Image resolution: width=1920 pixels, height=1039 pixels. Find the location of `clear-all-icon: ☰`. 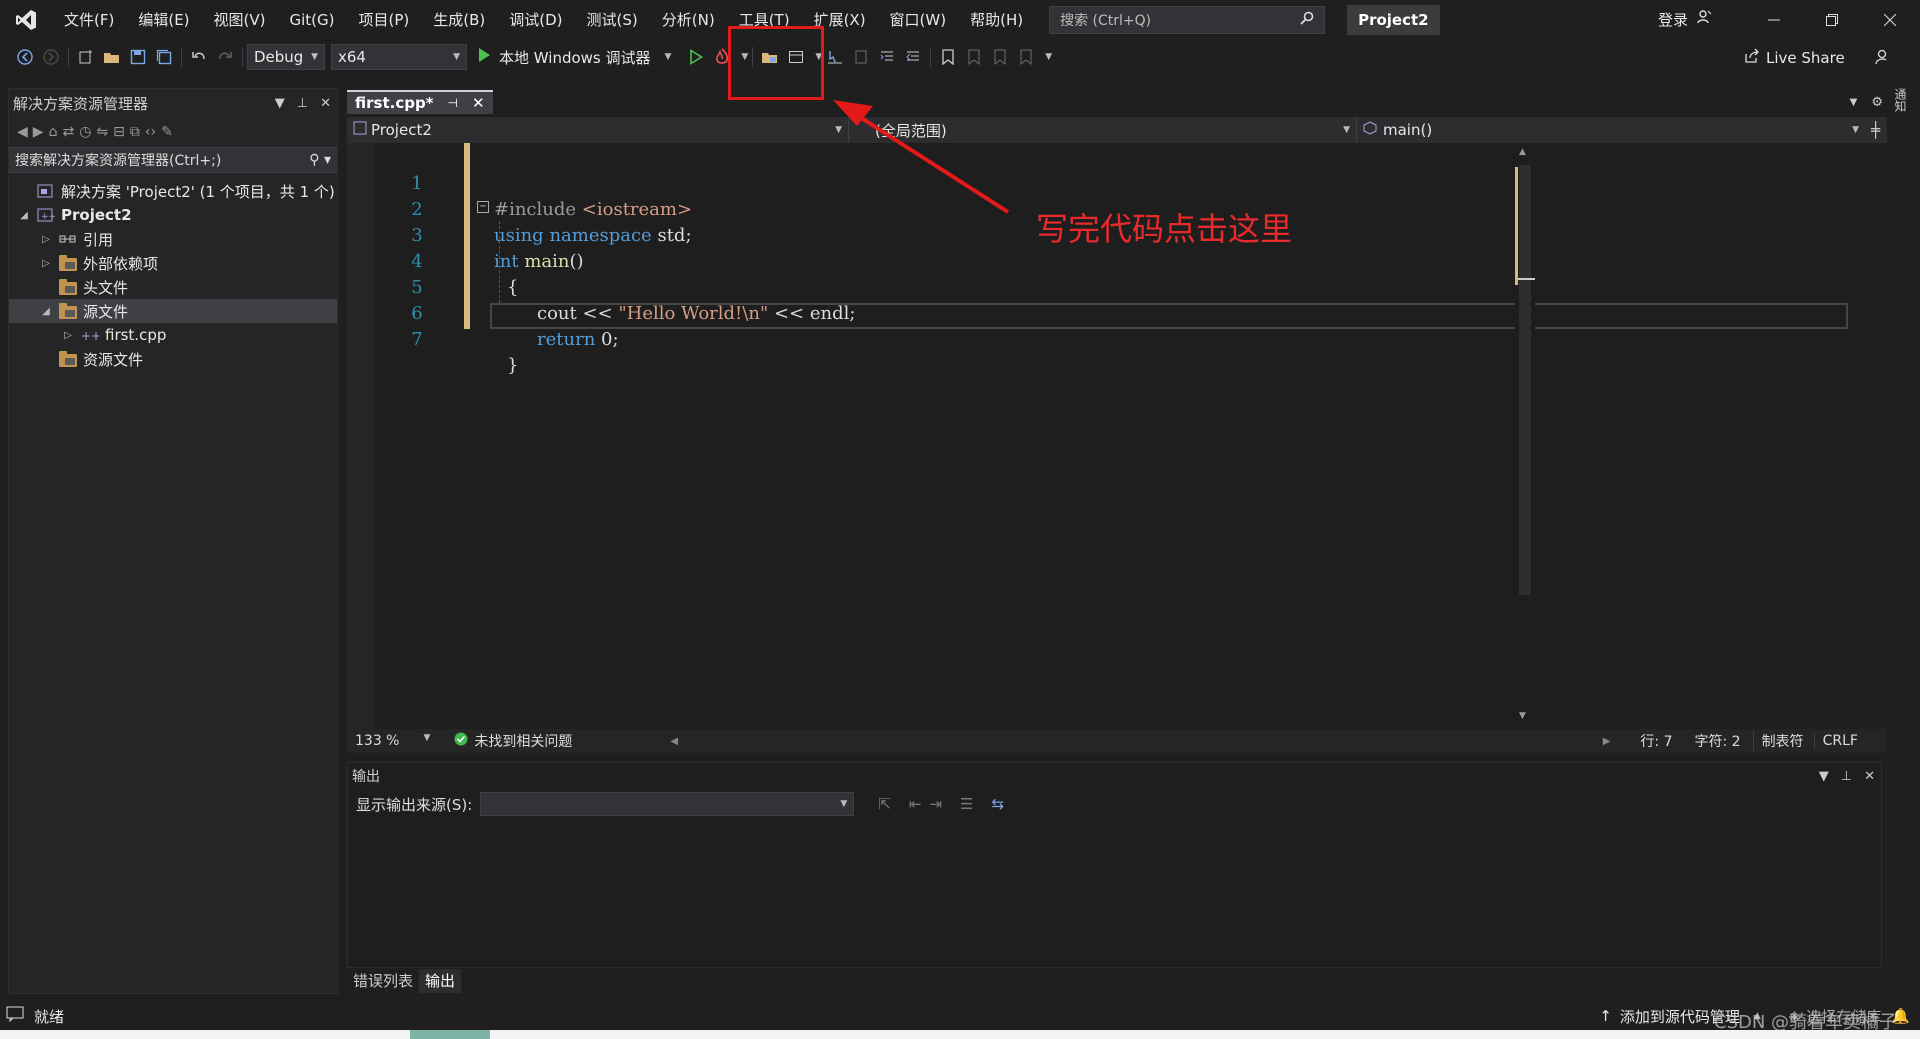

clear-all-icon: ☰ is located at coordinates (966, 804).